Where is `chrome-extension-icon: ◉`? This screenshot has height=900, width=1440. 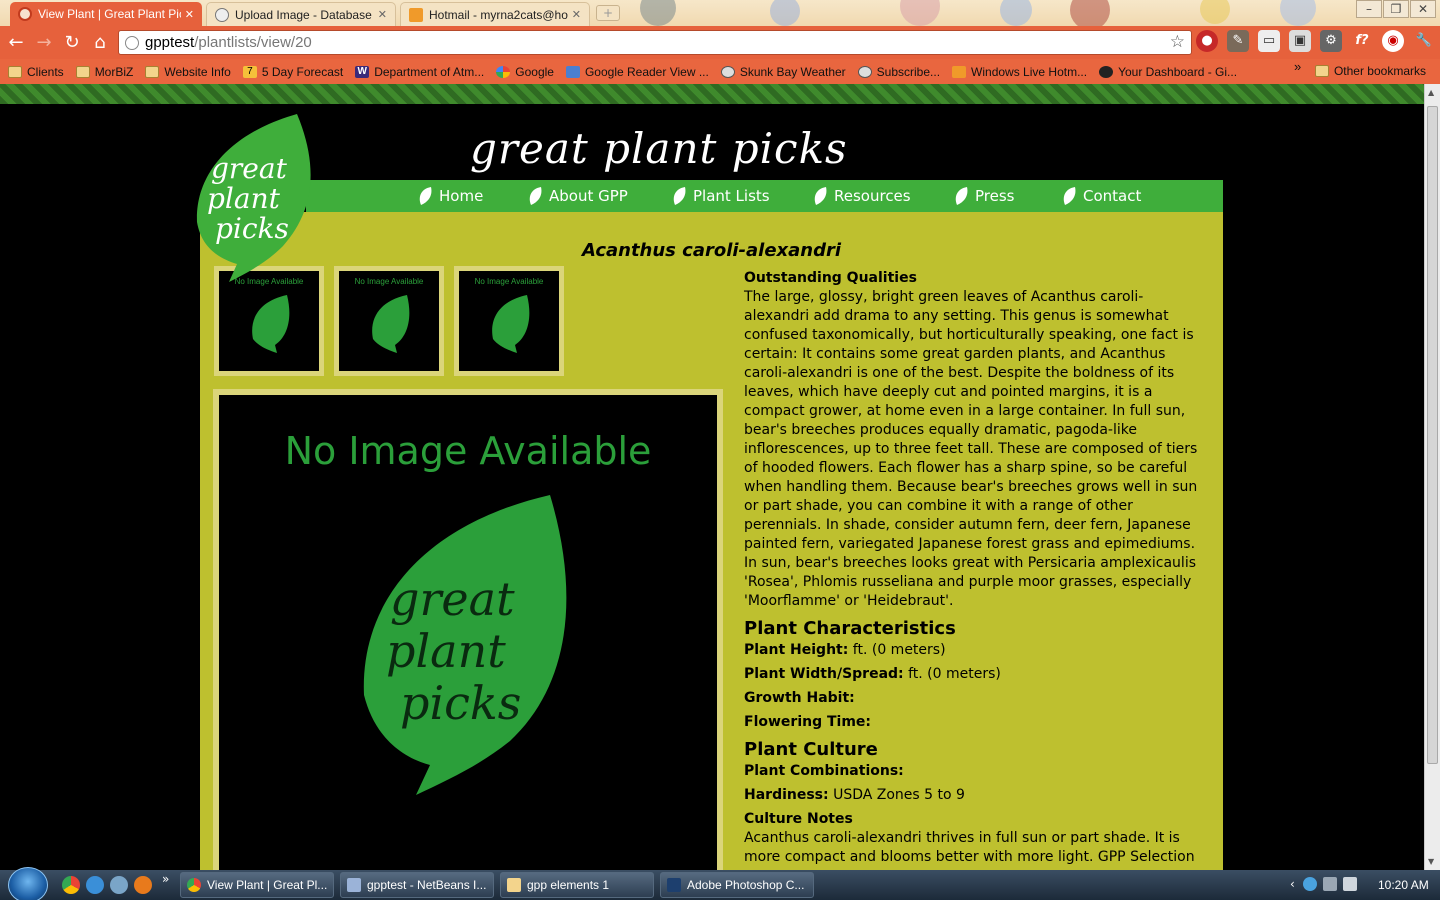 chrome-extension-icon: ◉ is located at coordinates (1393, 41).